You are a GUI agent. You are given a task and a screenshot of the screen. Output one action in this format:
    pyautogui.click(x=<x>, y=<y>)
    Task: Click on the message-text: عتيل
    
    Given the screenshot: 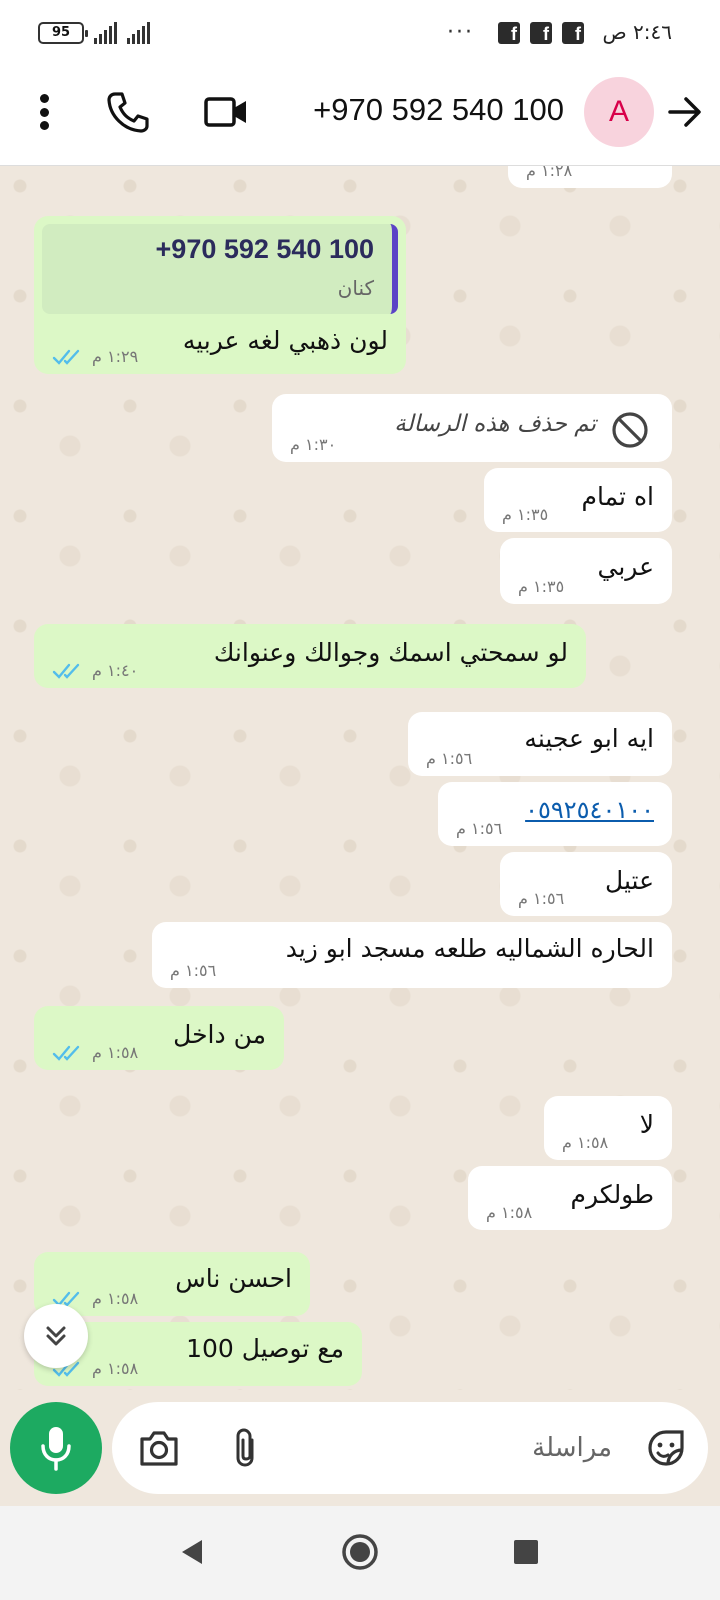 What is the action you would take?
    pyautogui.click(x=629, y=880)
    